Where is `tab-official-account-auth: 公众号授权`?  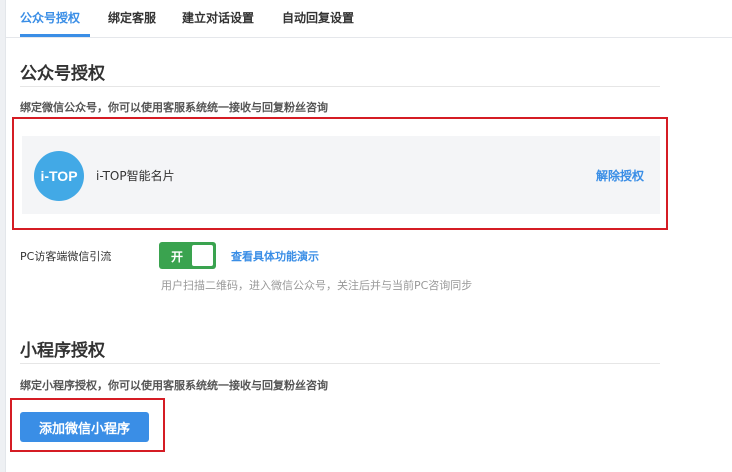 tab-official-account-auth: 公众号授权 is located at coordinates (50, 18).